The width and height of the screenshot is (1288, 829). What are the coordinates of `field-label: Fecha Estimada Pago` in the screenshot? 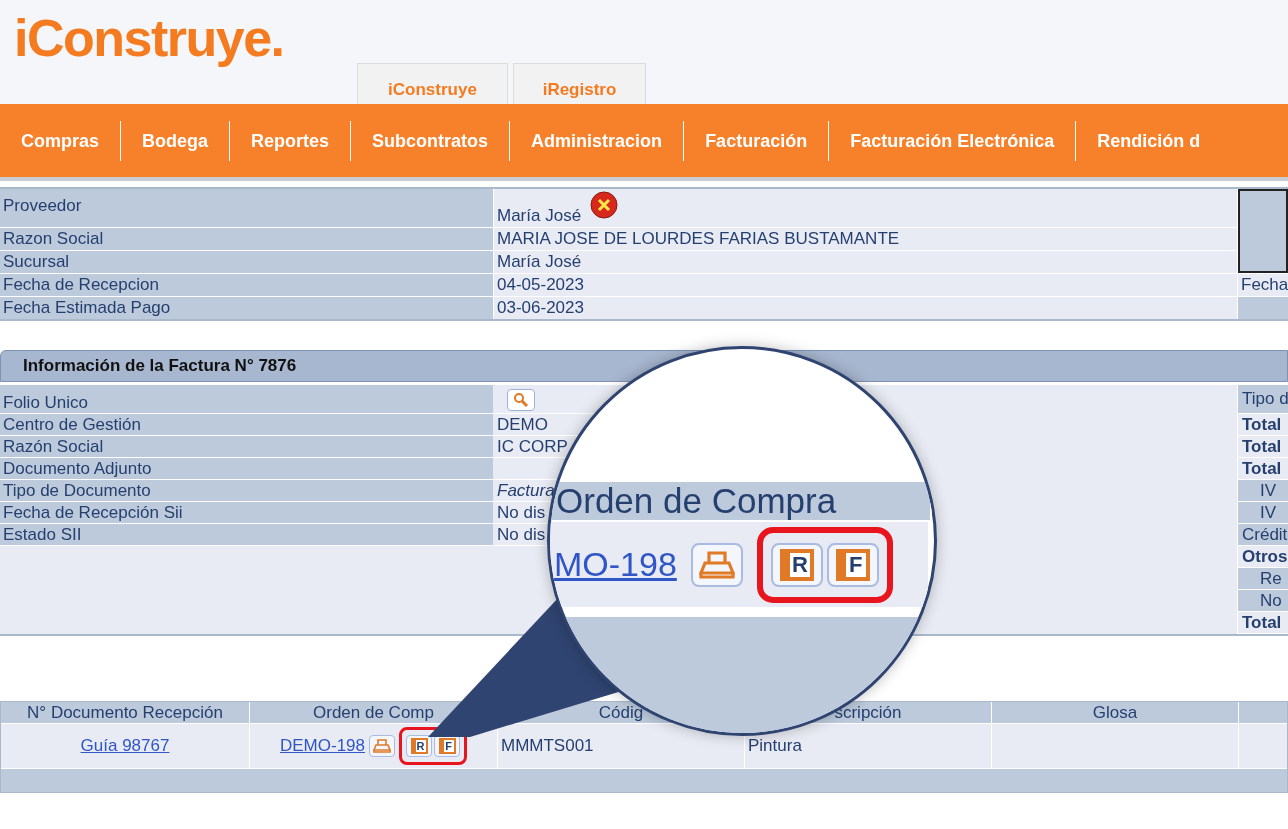 It's located at (246, 308).